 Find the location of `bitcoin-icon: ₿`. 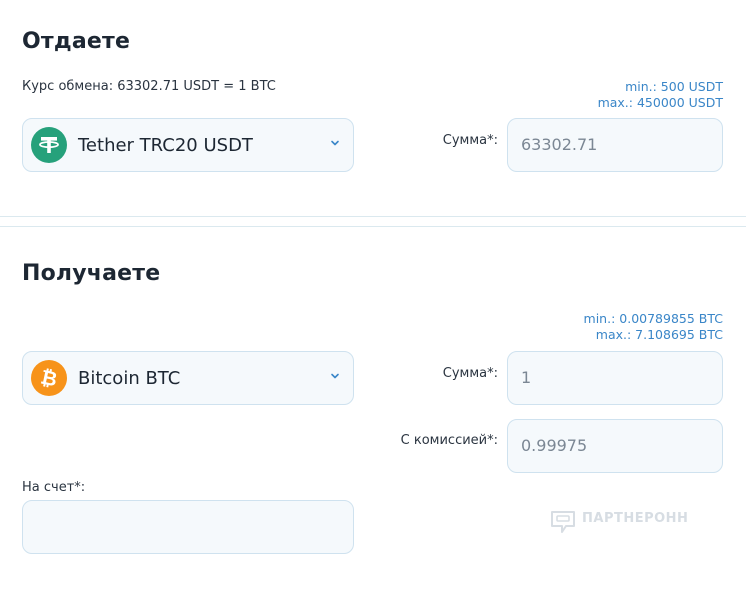

bitcoin-icon: ₿ is located at coordinates (49, 378).